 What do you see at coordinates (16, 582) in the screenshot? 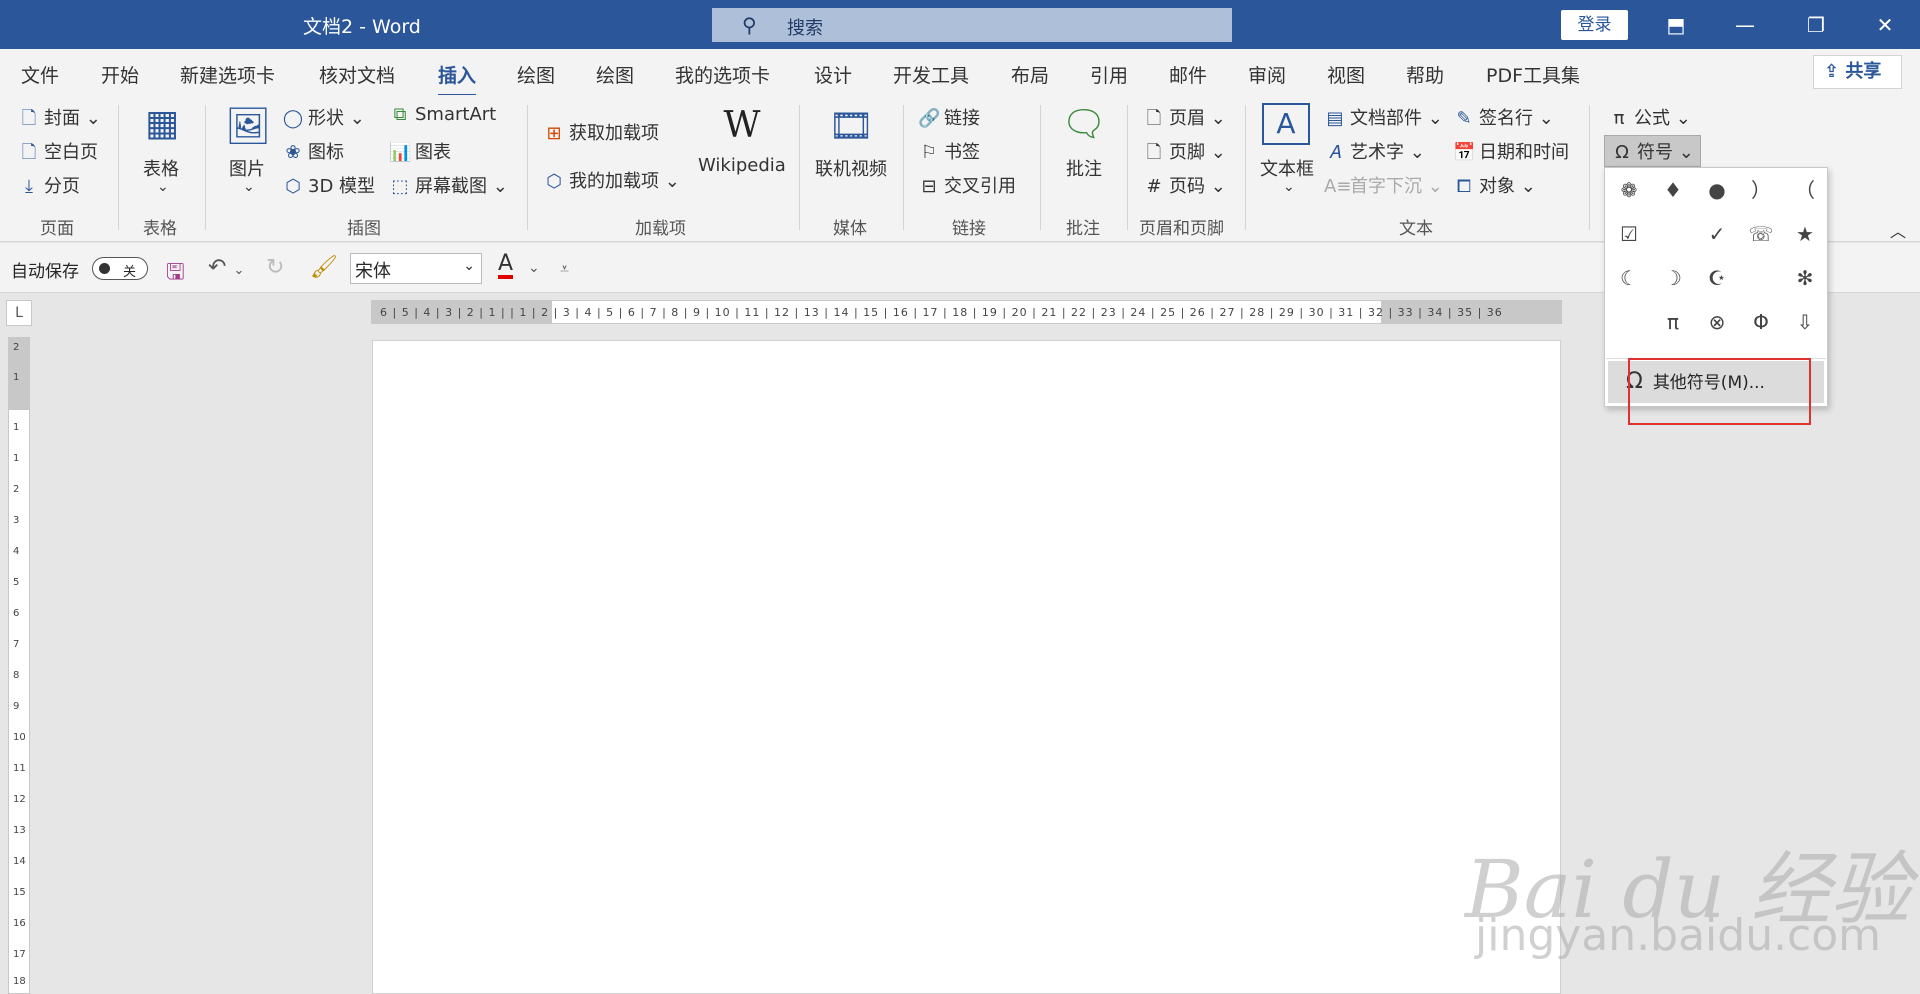
I see `ruler-mark: 5` at bounding box center [16, 582].